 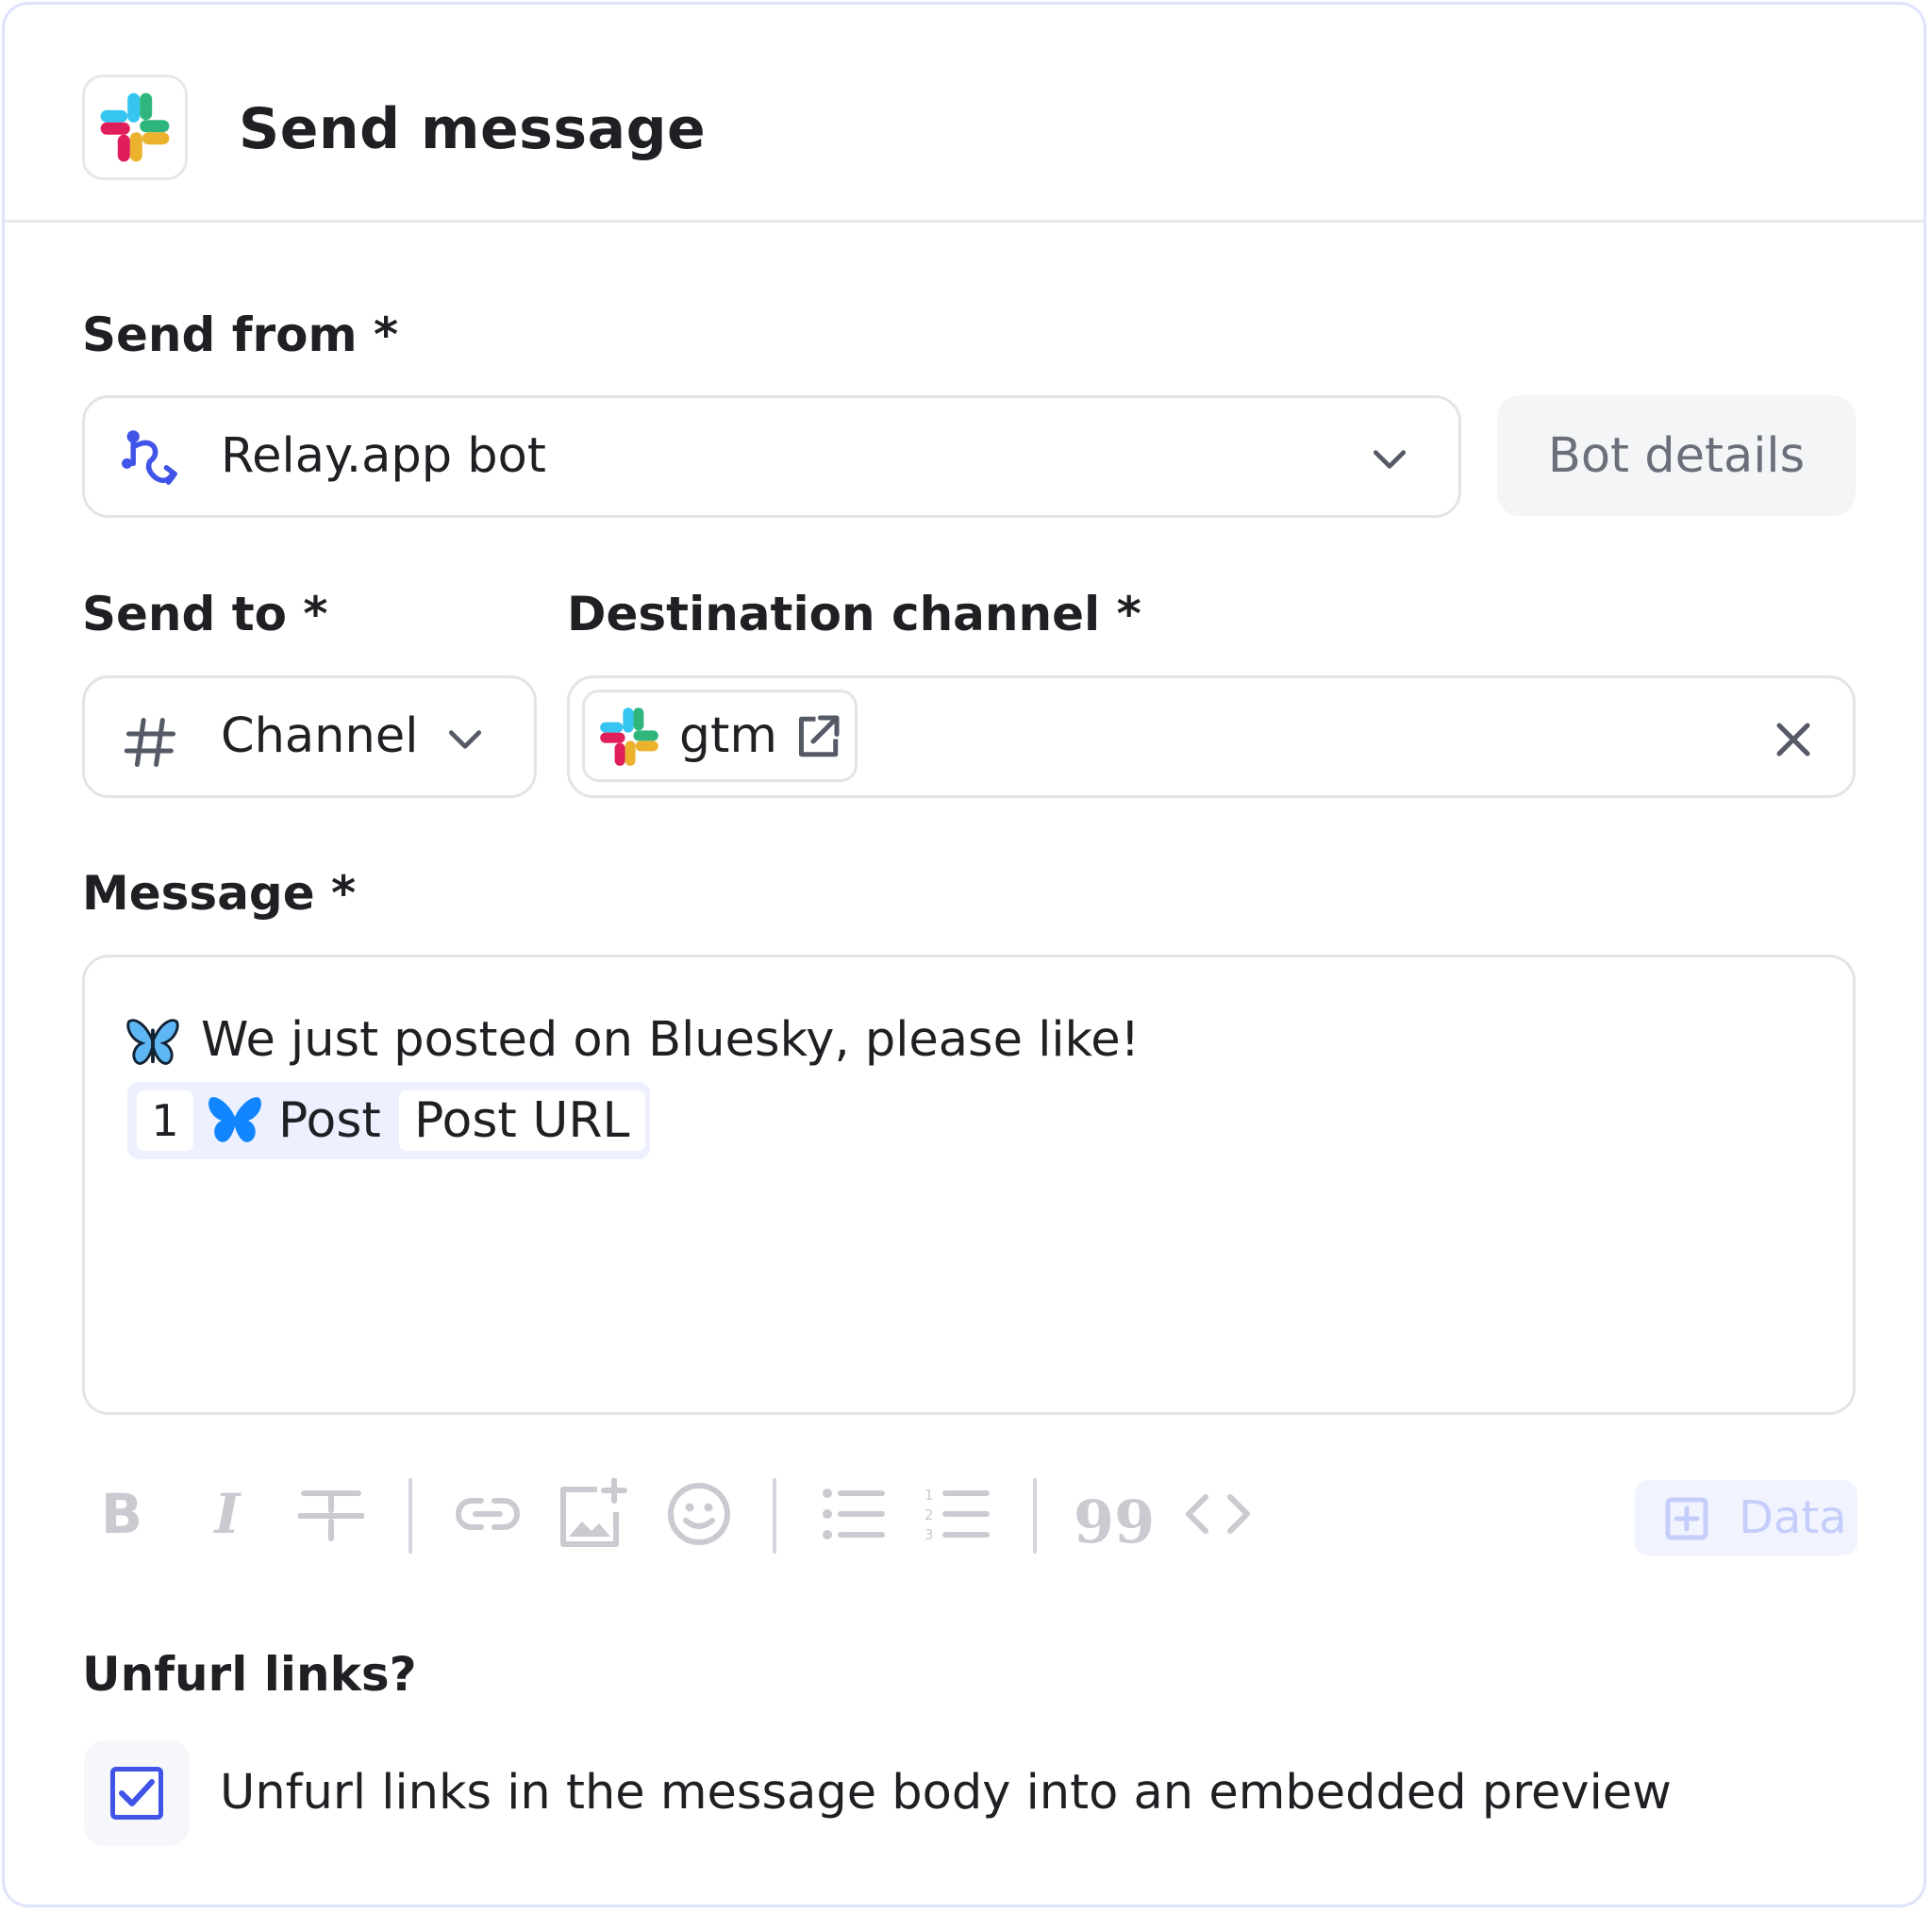 What do you see at coordinates (1793, 1517) in the screenshot?
I see `insert-data-label: Data` at bounding box center [1793, 1517].